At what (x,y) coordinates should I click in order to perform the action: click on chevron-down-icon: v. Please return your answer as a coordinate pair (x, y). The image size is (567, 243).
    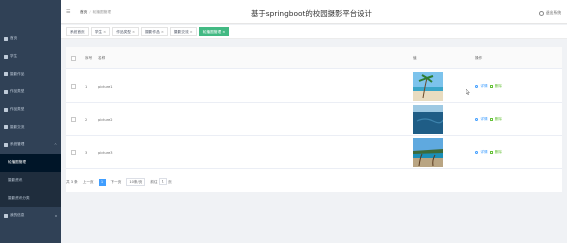
    Looking at the image, I should click on (55, 215).